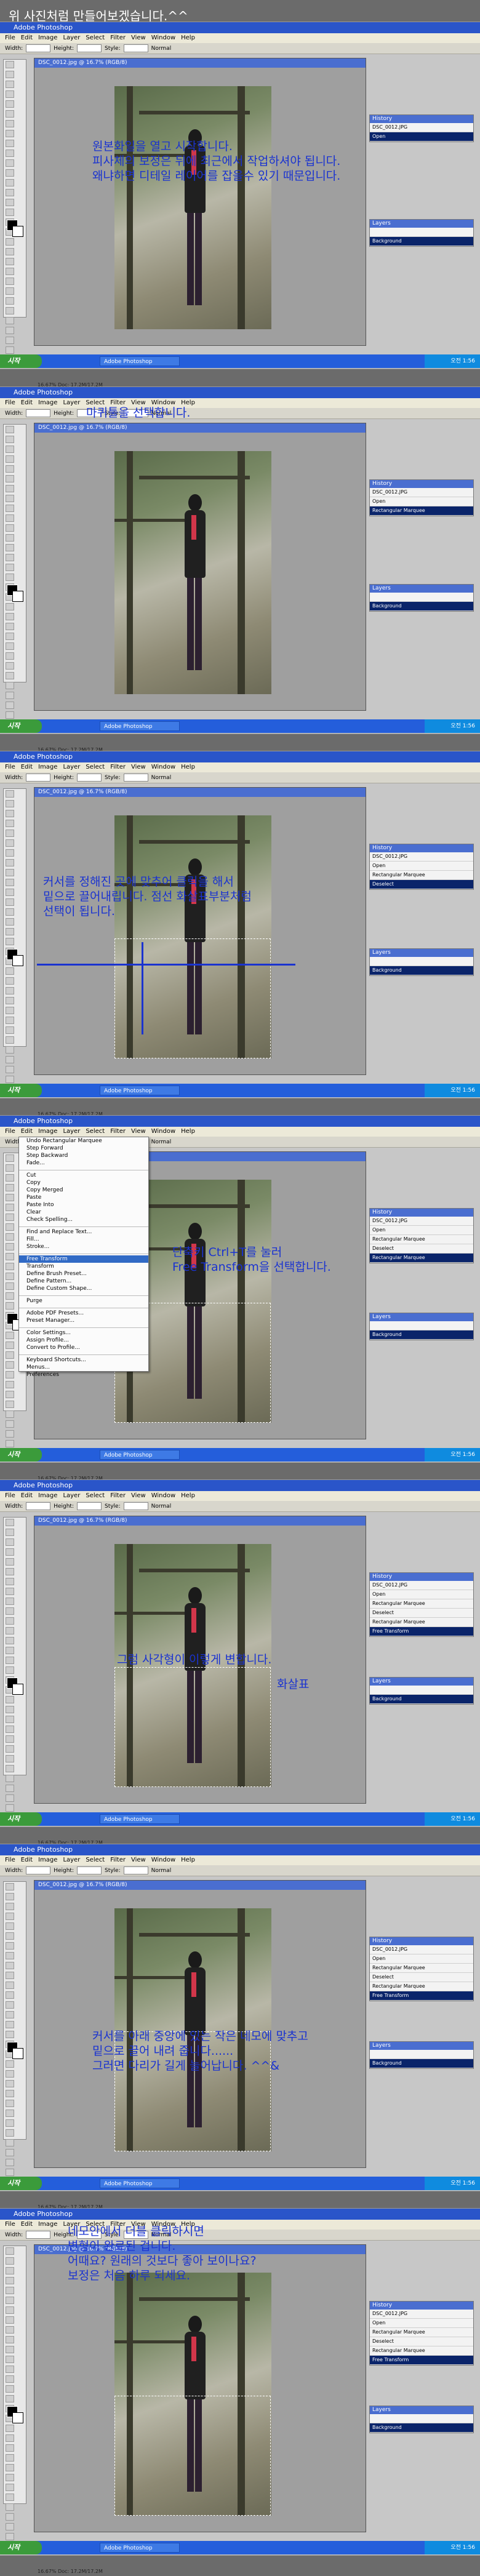  Describe the element at coordinates (83, 1301) in the screenshot. I see `edit-menu-item: Purge` at that location.